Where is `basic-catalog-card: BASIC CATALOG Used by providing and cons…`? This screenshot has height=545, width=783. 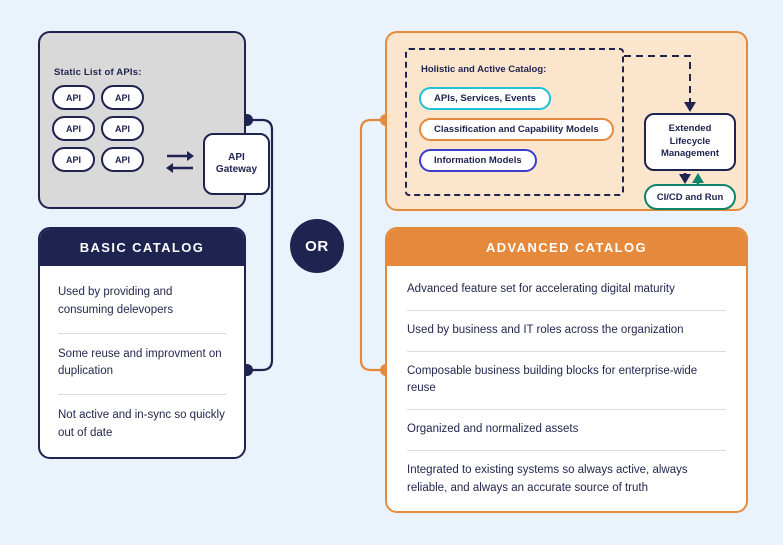
basic-catalog-card: BASIC CATALOG Used by providing and cons… is located at coordinates (142, 343).